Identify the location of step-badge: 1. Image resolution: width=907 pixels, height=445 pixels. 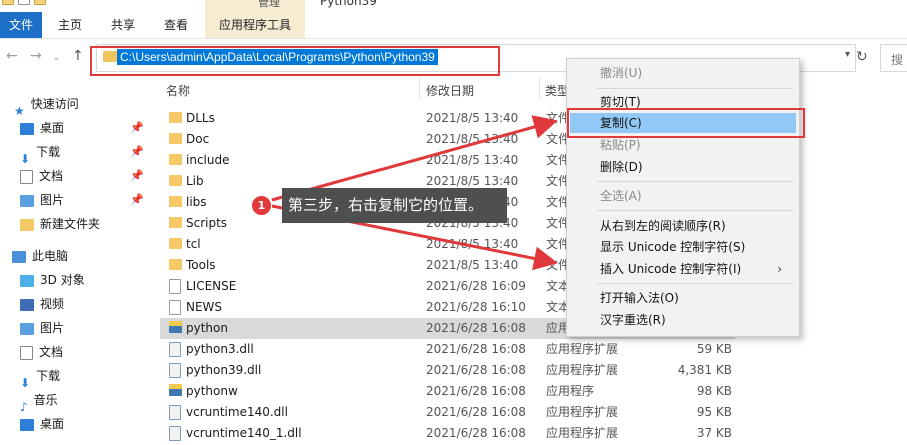
(261, 205).